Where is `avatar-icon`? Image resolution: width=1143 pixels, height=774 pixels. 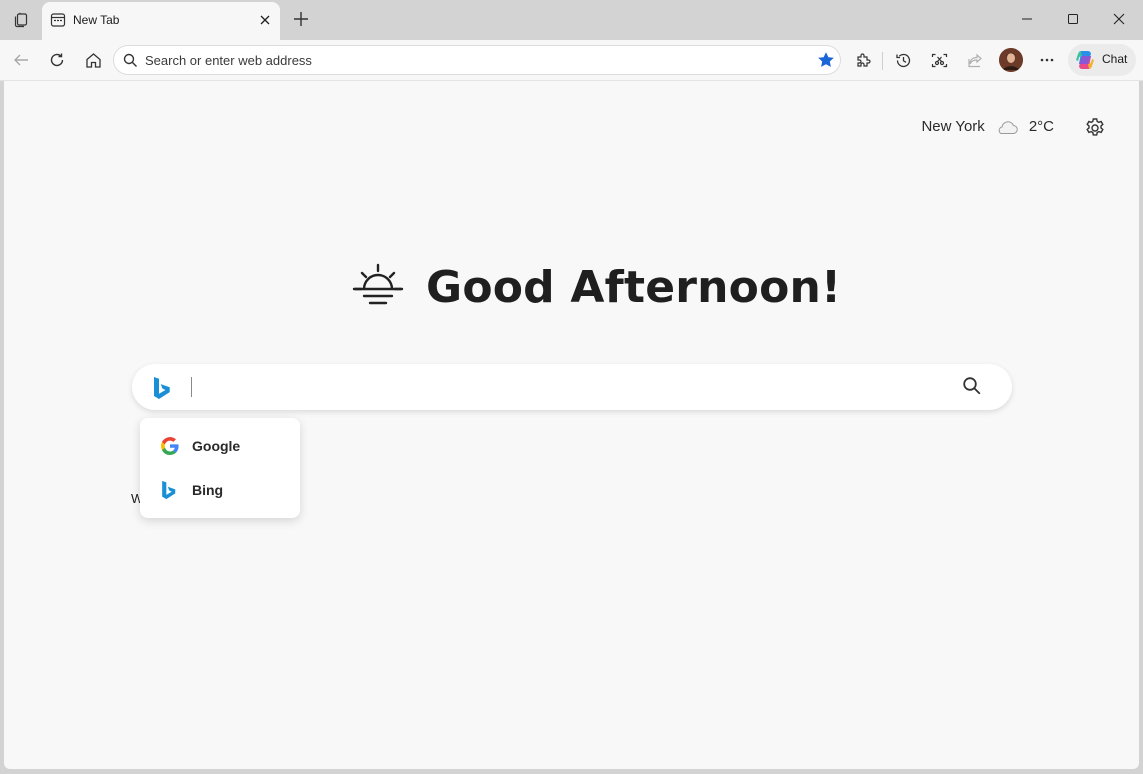
avatar-icon is located at coordinates (1011, 60).